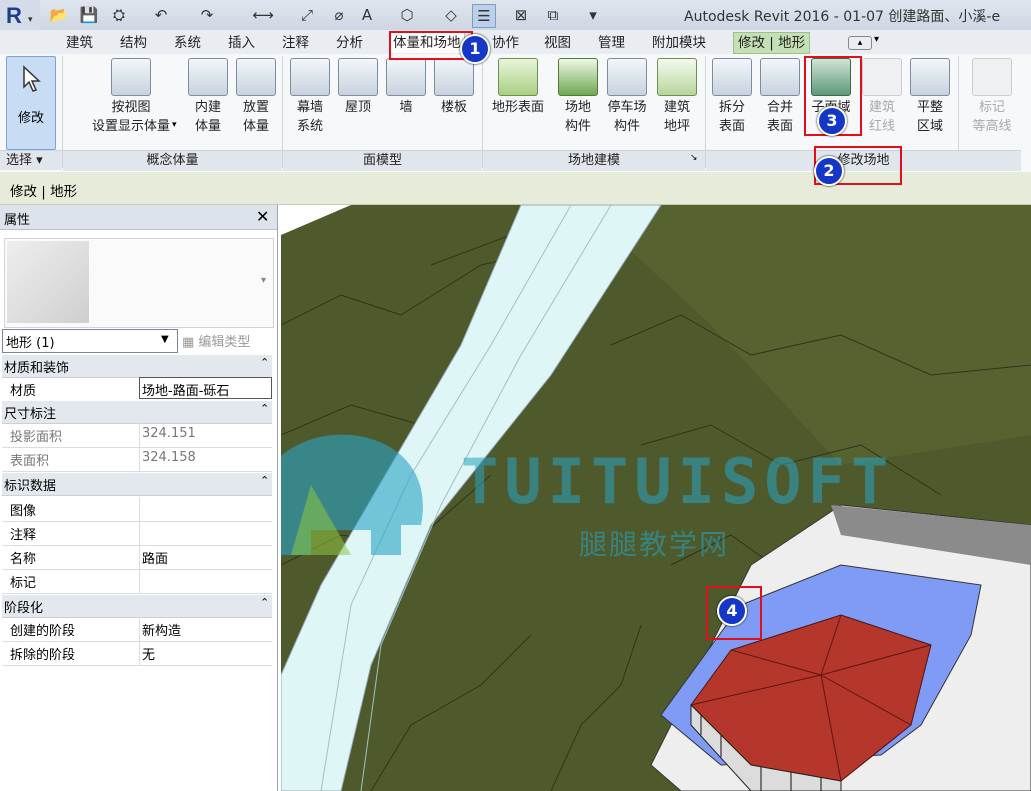 The image size is (1031, 791). What do you see at coordinates (832, 121) in the screenshot?
I see `step-badge-3: 3` at bounding box center [832, 121].